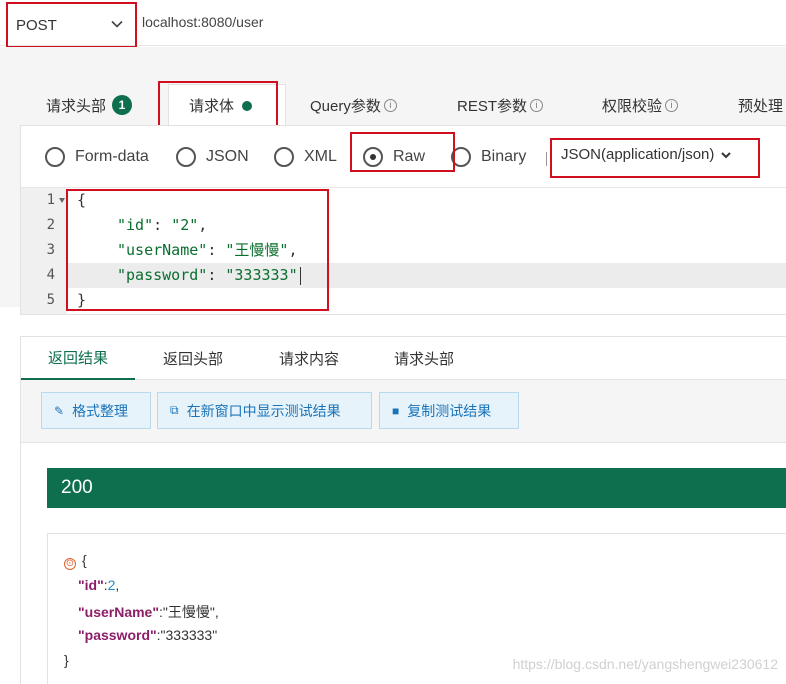 This screenshot has height=684, width=786. I want to click on json-value: "王慢慢", so click(188, 612).